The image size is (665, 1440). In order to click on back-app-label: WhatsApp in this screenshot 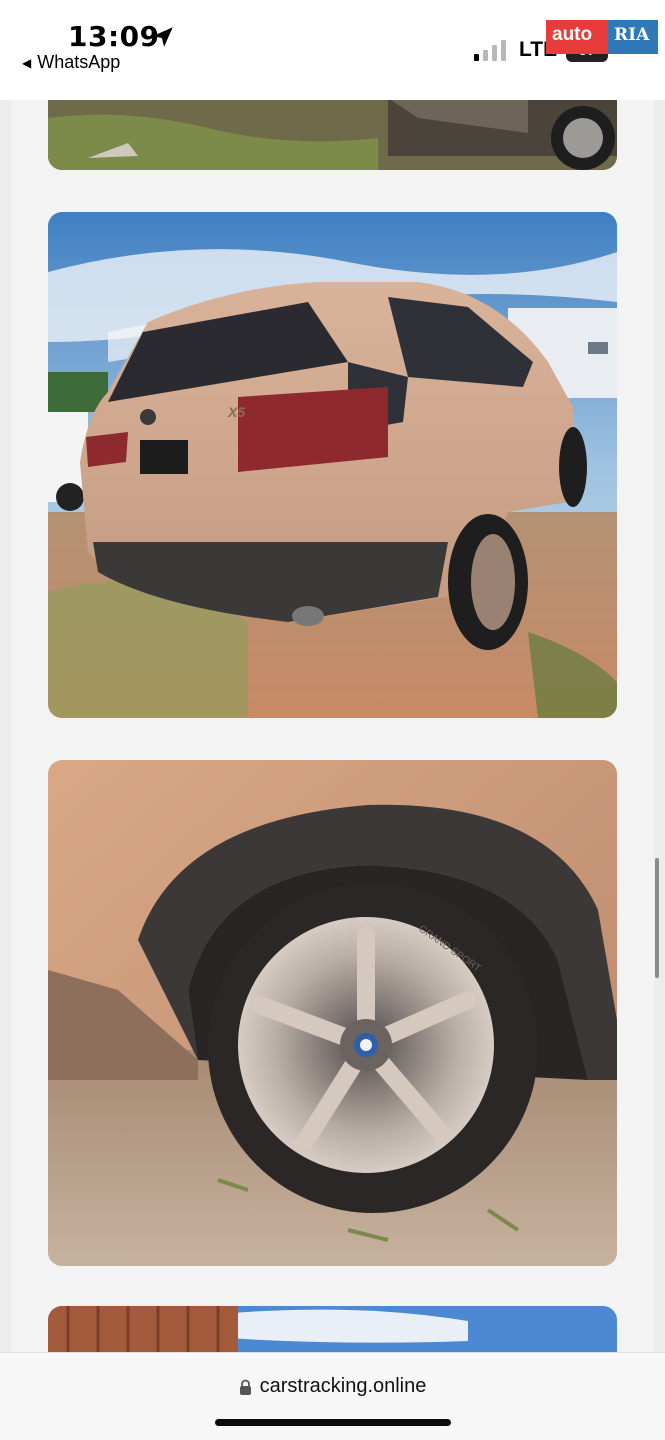, I will do `click(79, 62)`.